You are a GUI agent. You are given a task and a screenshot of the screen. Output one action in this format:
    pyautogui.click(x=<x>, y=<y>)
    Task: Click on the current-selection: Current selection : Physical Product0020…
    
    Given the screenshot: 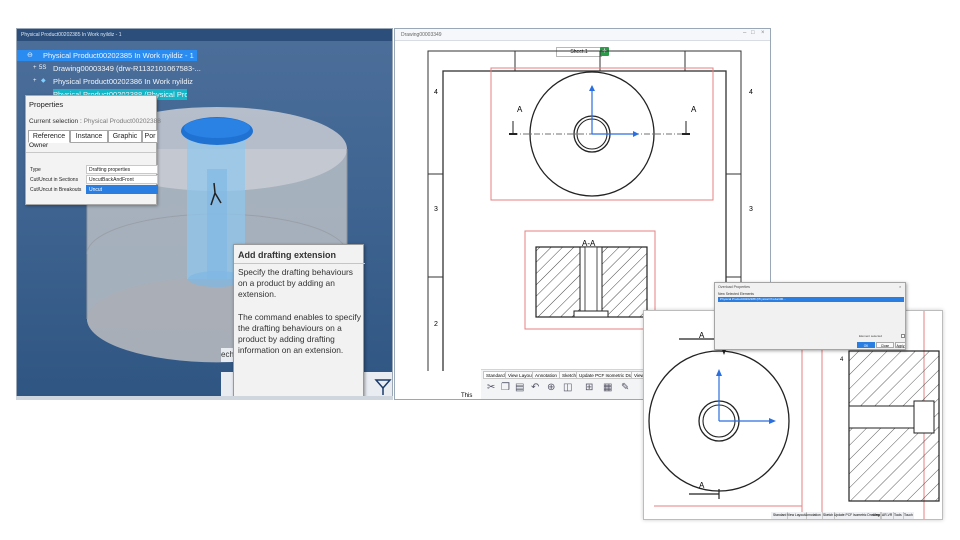 What is the action you would take?
    pyautogui.click(x=95, y=121)
    